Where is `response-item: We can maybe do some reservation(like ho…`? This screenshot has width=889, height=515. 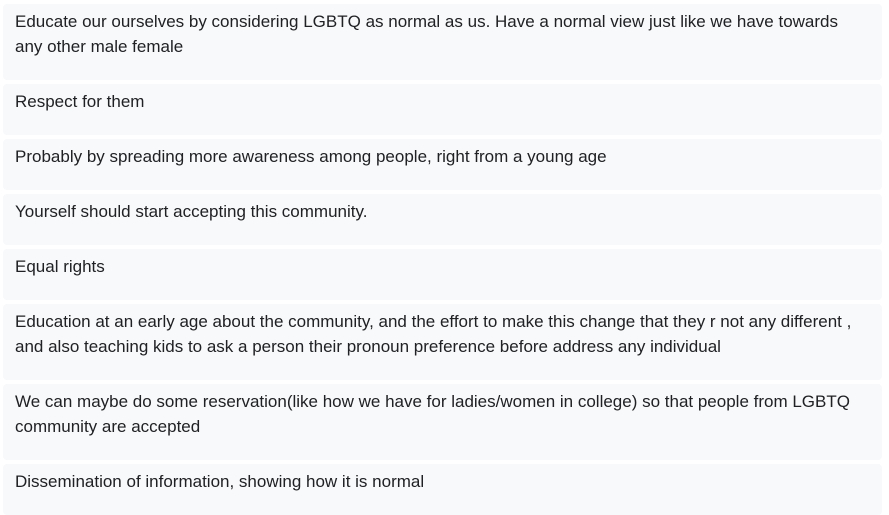 response-item: We can maybe do some reservation(like ho… is located at coordinates (442, 422).